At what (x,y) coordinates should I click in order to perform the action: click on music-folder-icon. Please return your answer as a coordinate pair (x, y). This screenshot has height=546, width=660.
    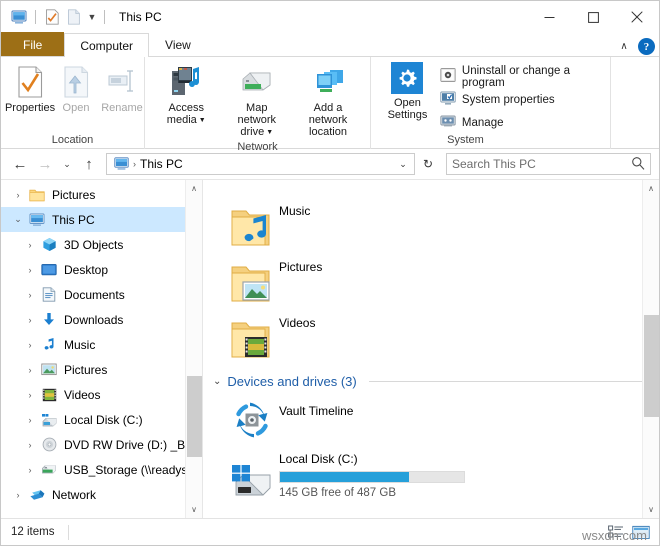
    Looking at the image, I should click on (252, 226).